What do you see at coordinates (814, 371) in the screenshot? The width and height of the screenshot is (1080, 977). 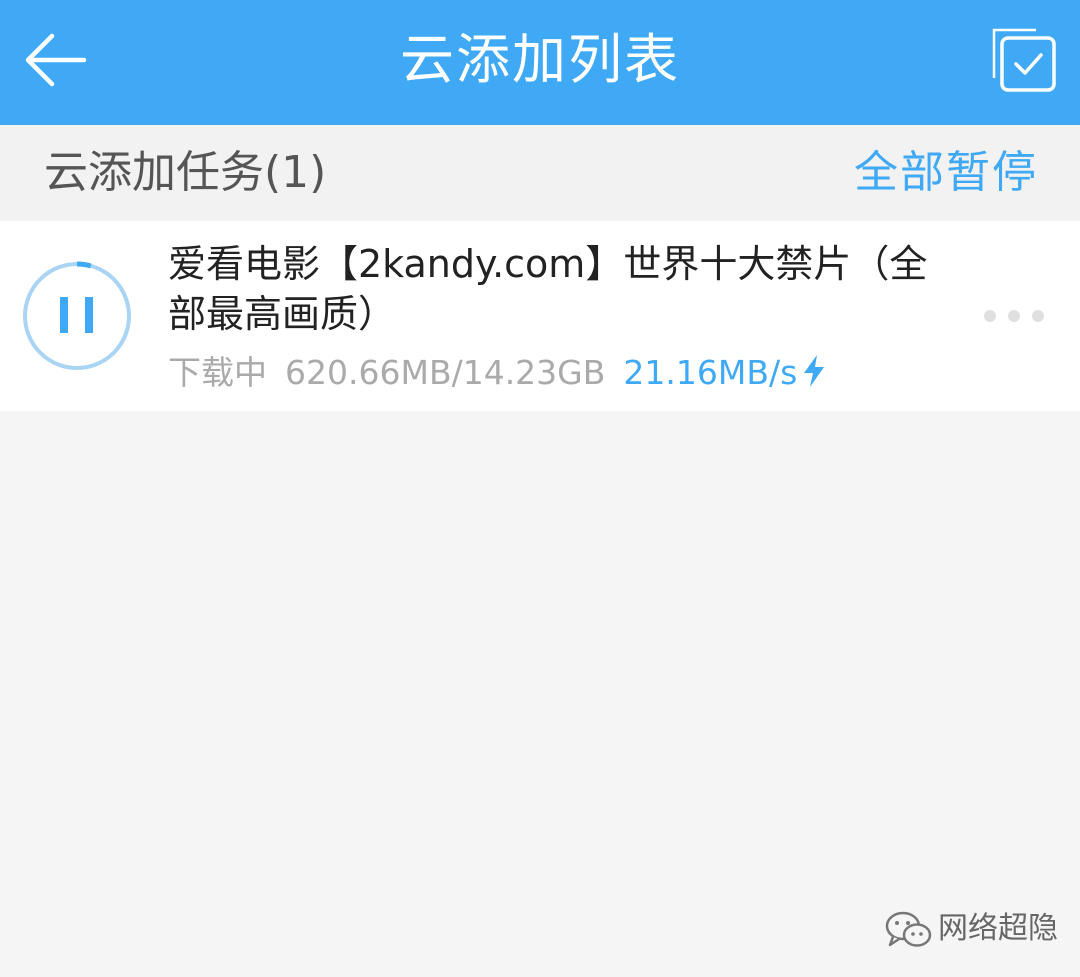 I see `lightning-icon` at bounding box center [814, 371].